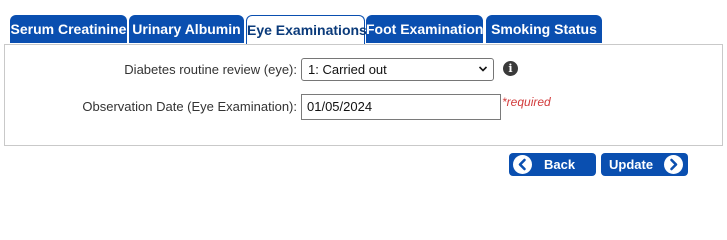 This screenshot has width=727, height=240. I want to click on back-button: Back, so click(552, 164).